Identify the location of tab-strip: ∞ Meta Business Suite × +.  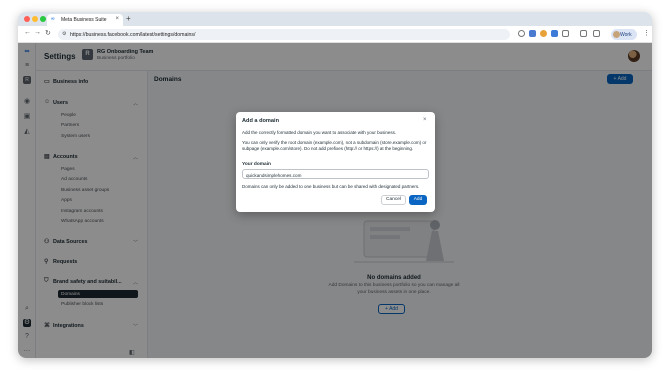
(335, 19).